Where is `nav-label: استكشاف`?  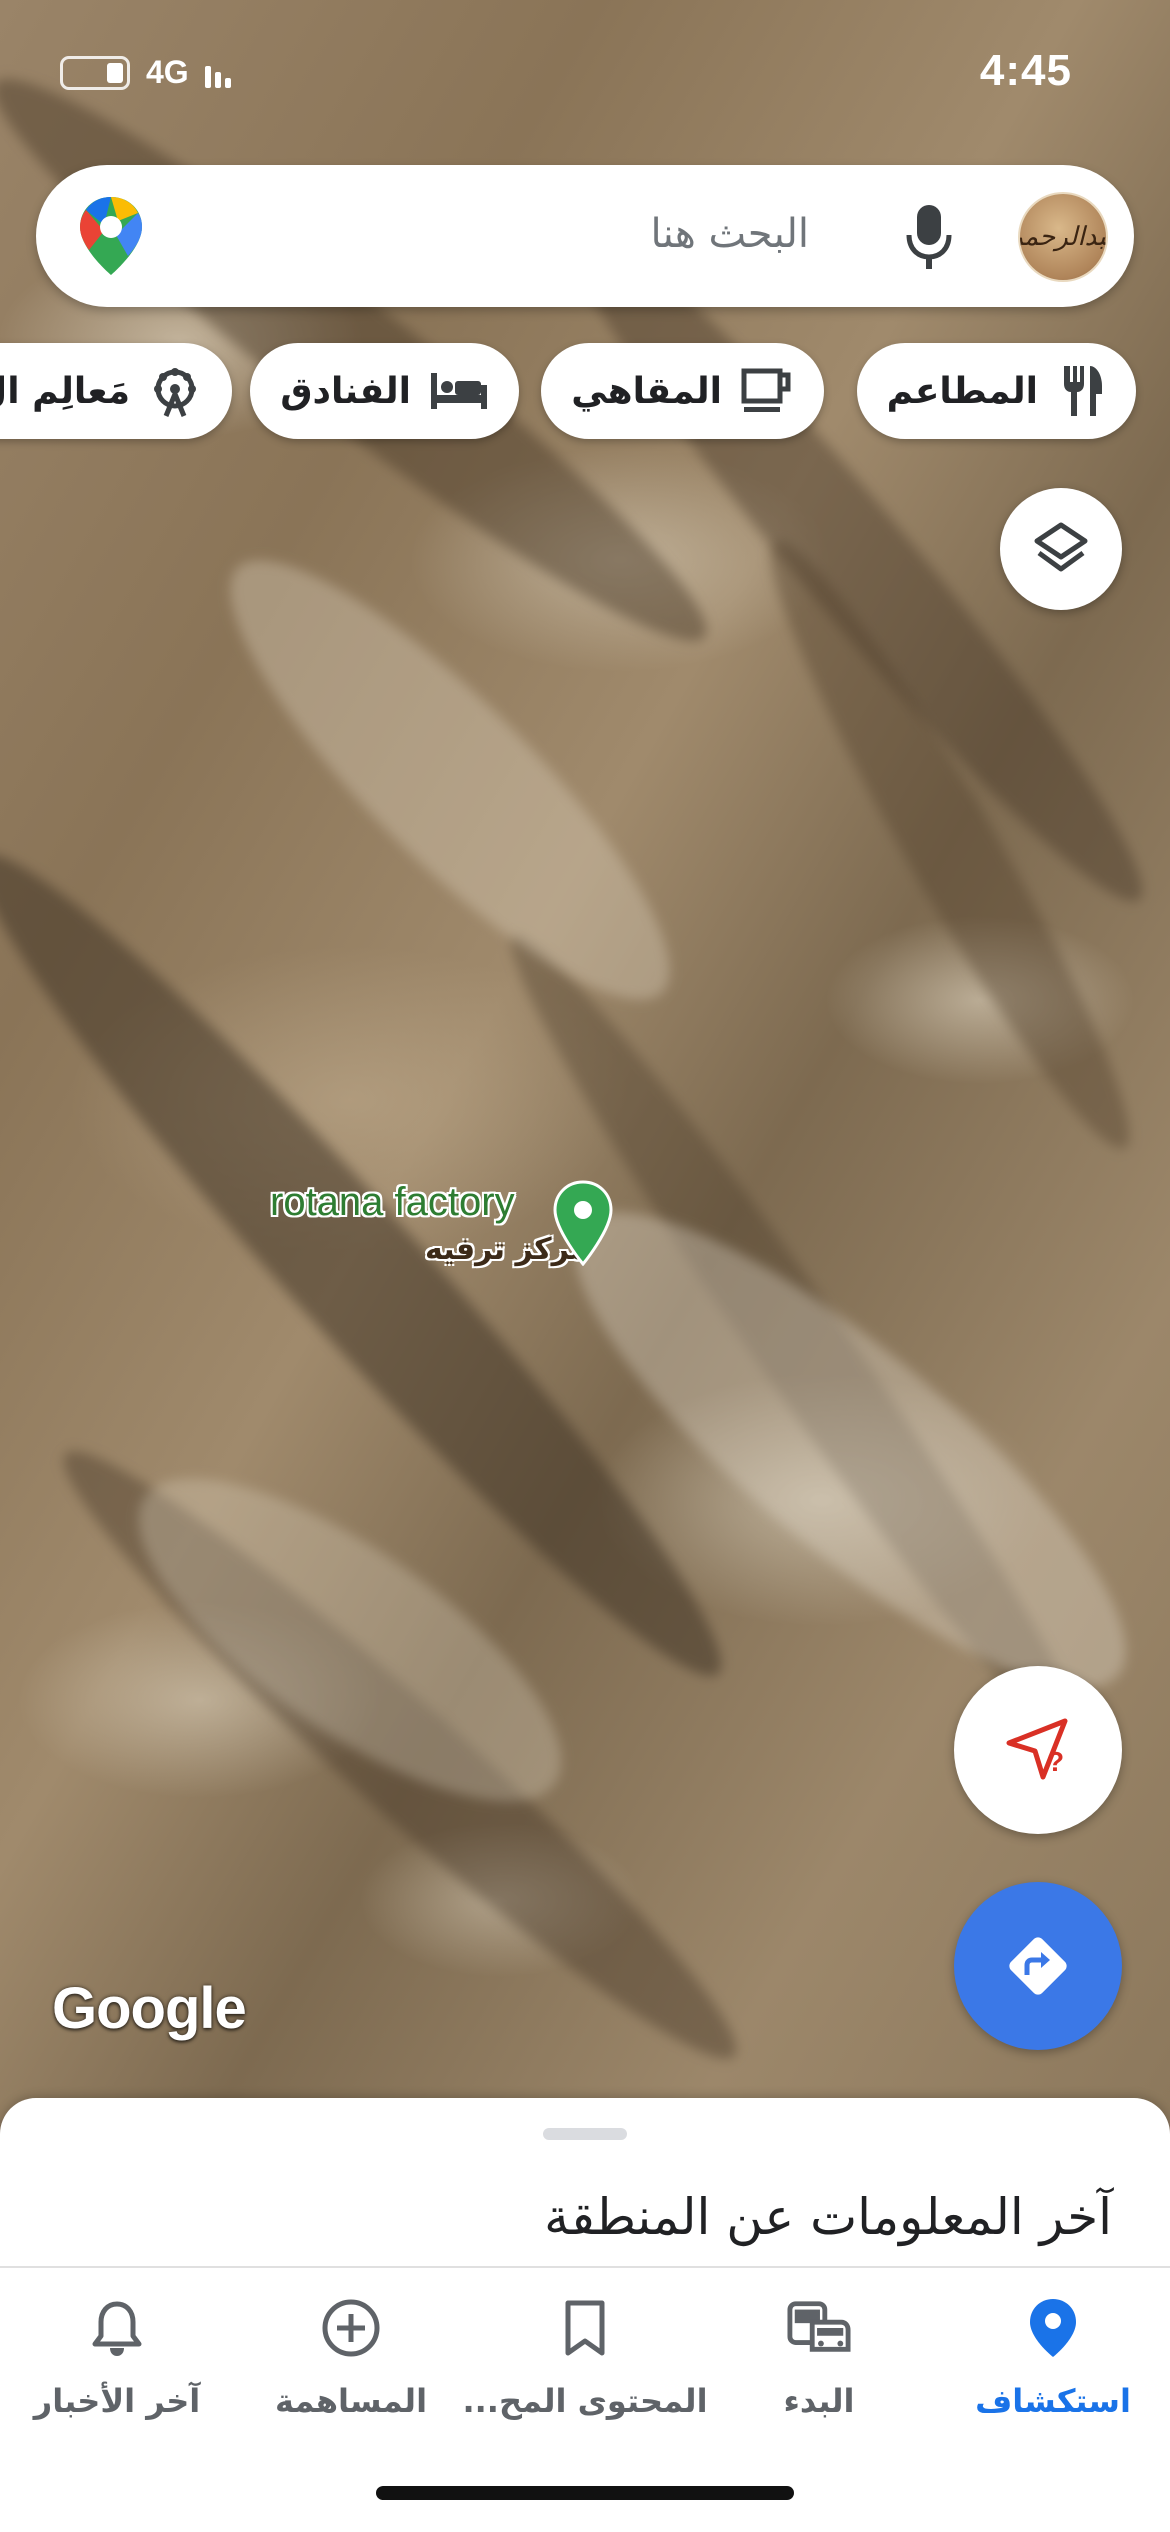
nav-label: استكشاف is located at coordinates (1053, 2401).